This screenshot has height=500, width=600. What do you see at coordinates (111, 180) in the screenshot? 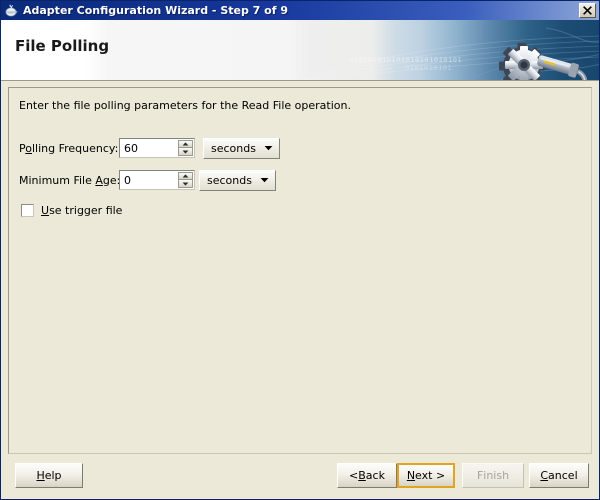
I see `label-suffix: ge:` at bounding box center [111, 180].